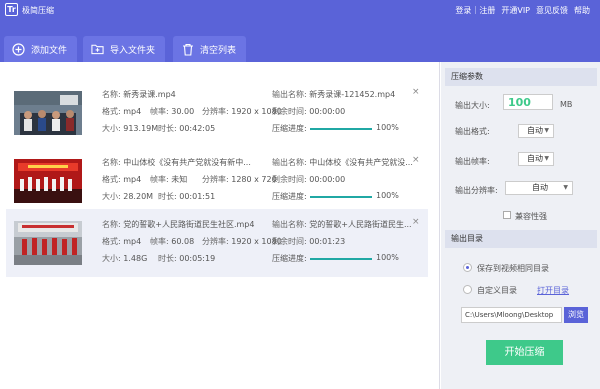 This screenshot has width=600, height=389. What do you see at coordinates (352, 94) in the screenshot?
I see `output-name: 新秀录课-121452.mp4` at bounding box center [352, 94].